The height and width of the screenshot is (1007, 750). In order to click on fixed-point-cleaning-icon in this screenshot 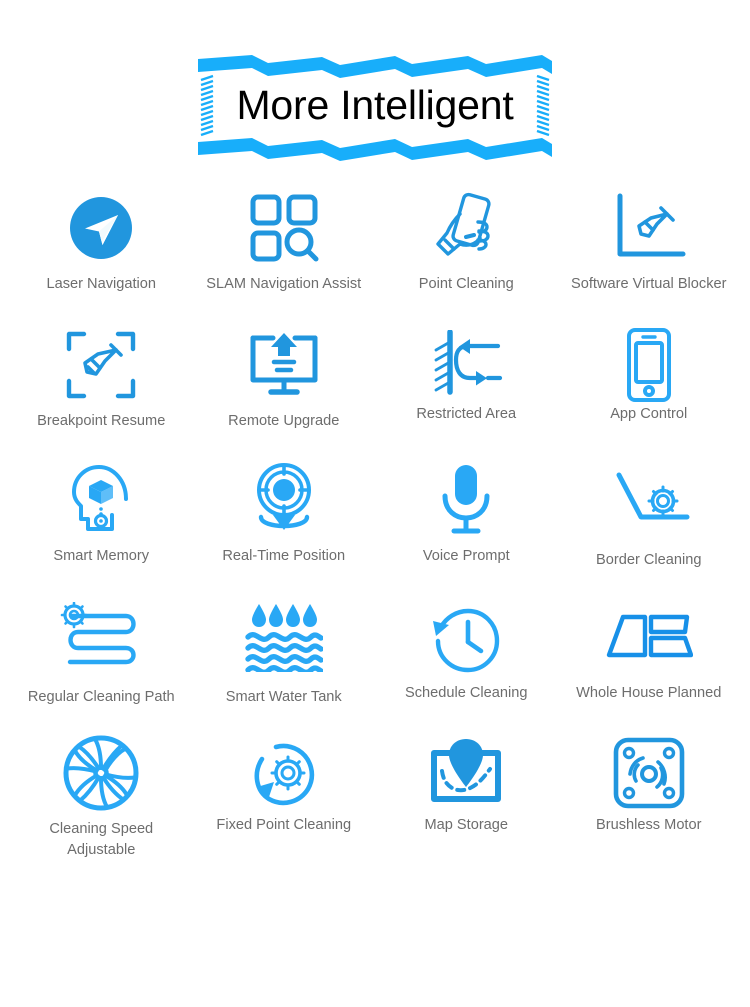, I will do `click(284, 773)`.